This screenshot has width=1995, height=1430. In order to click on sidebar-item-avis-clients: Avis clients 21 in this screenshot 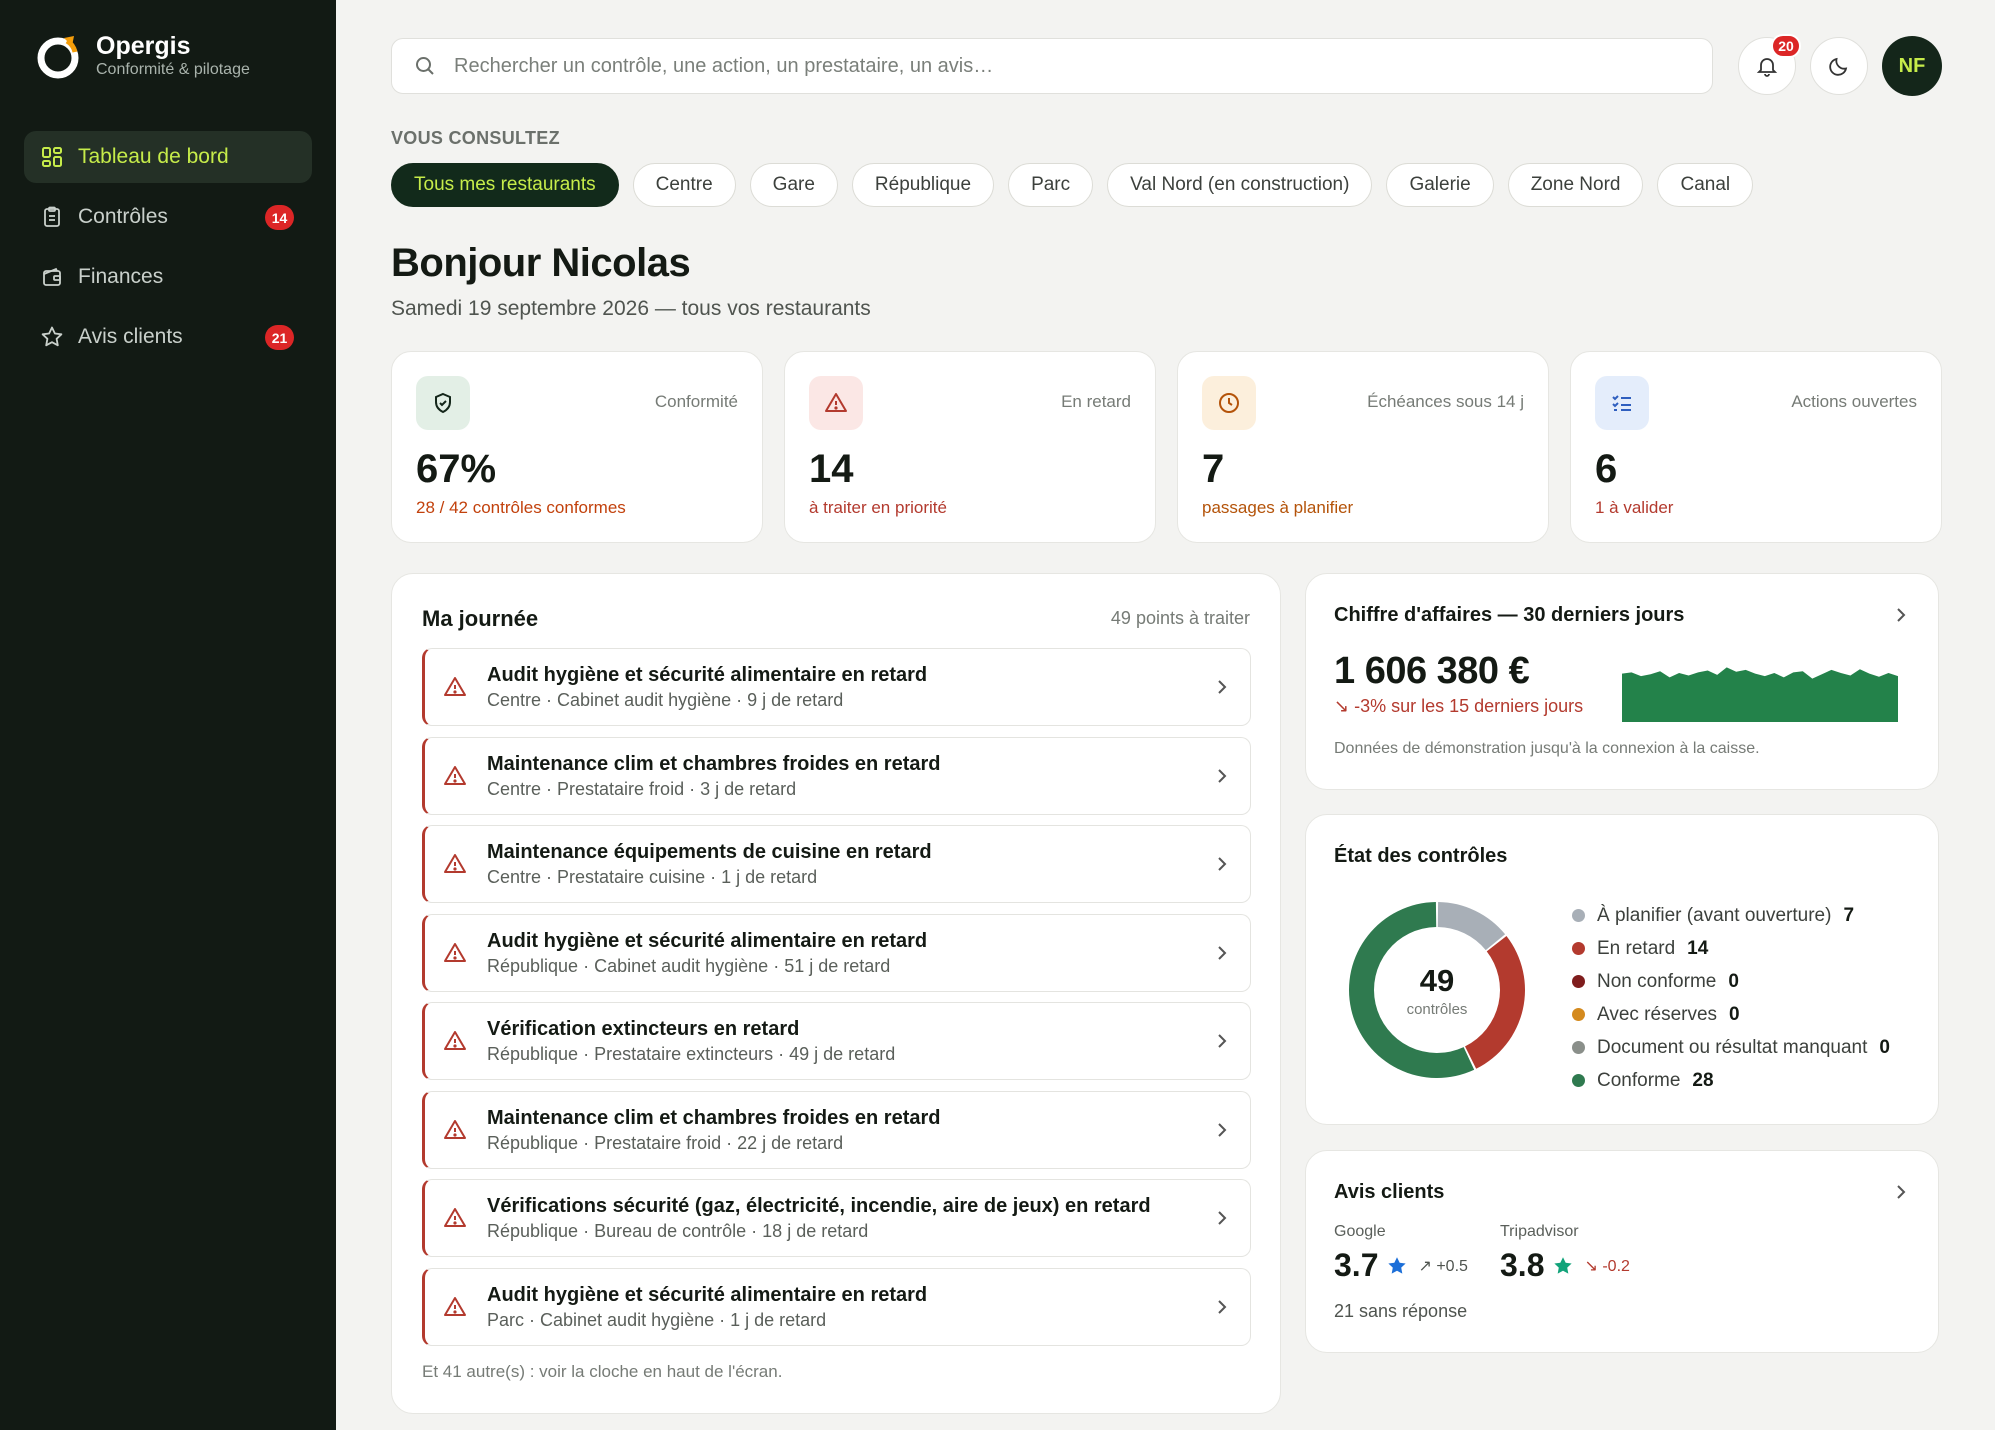, I will do `click(168, 337)`.